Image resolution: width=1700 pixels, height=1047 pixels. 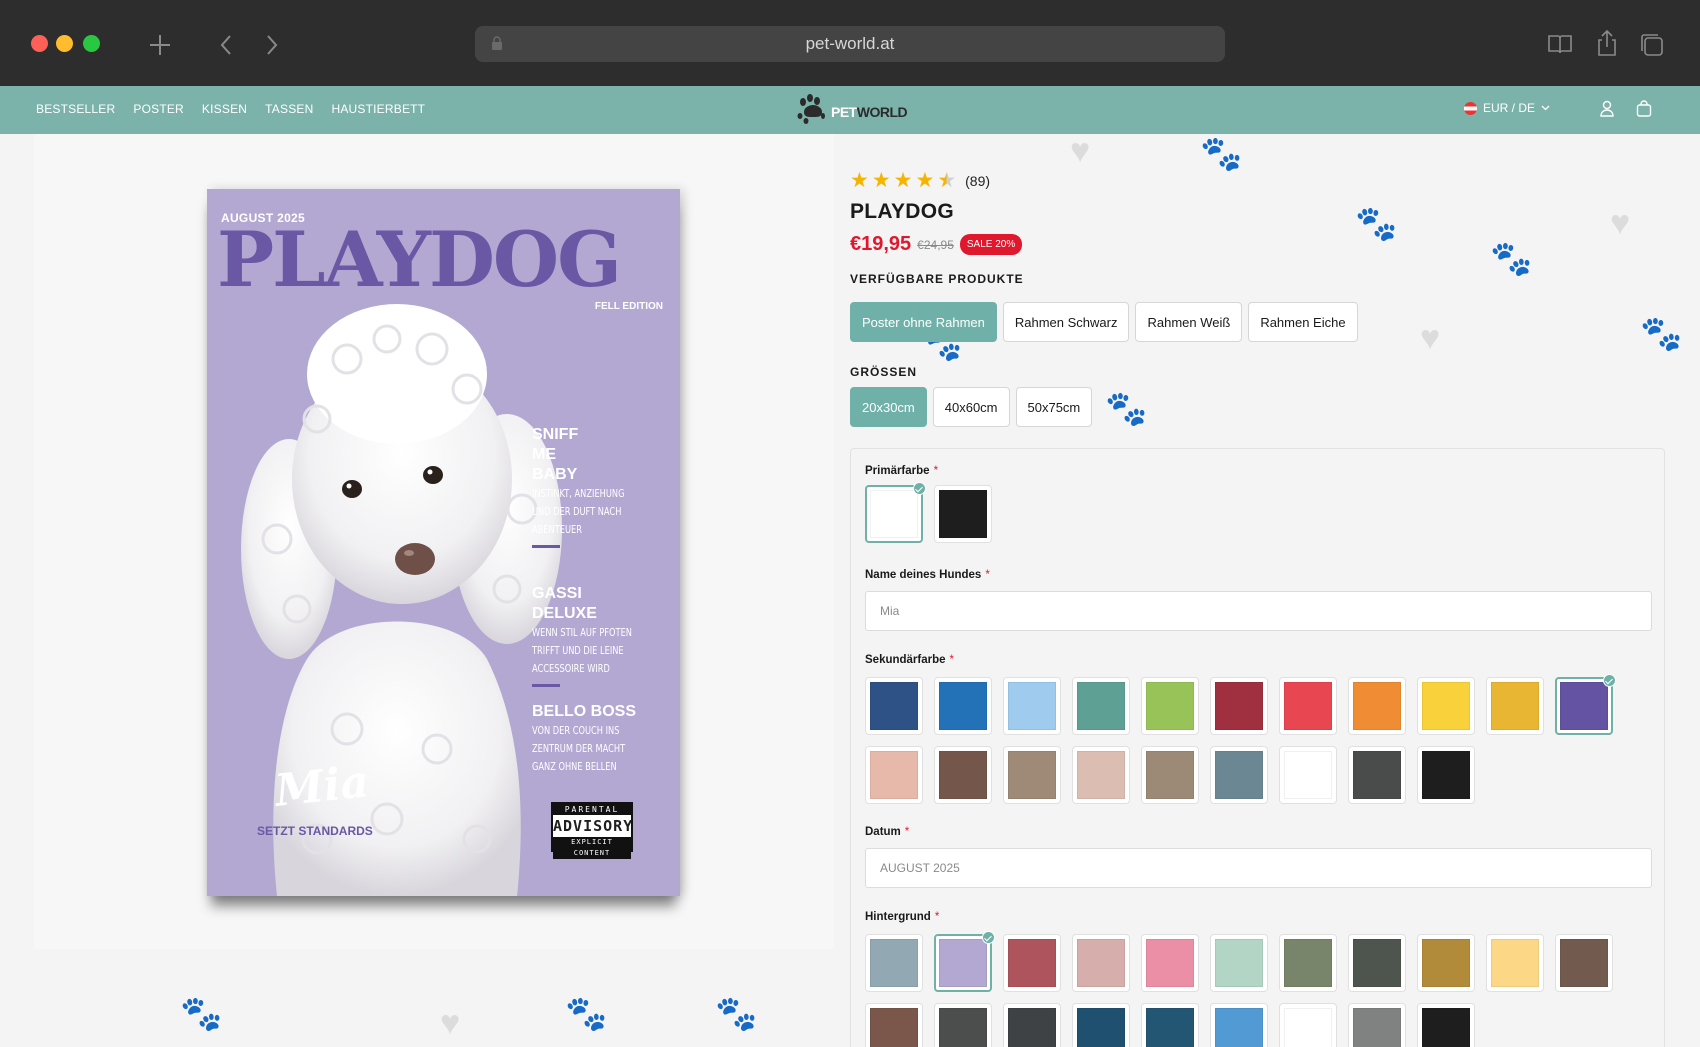 What do you see at coordinates (923, 322) in the screenshot?
I see `product-option-poster: Poster ohne Rahmen` at bounding box center [923, 322].